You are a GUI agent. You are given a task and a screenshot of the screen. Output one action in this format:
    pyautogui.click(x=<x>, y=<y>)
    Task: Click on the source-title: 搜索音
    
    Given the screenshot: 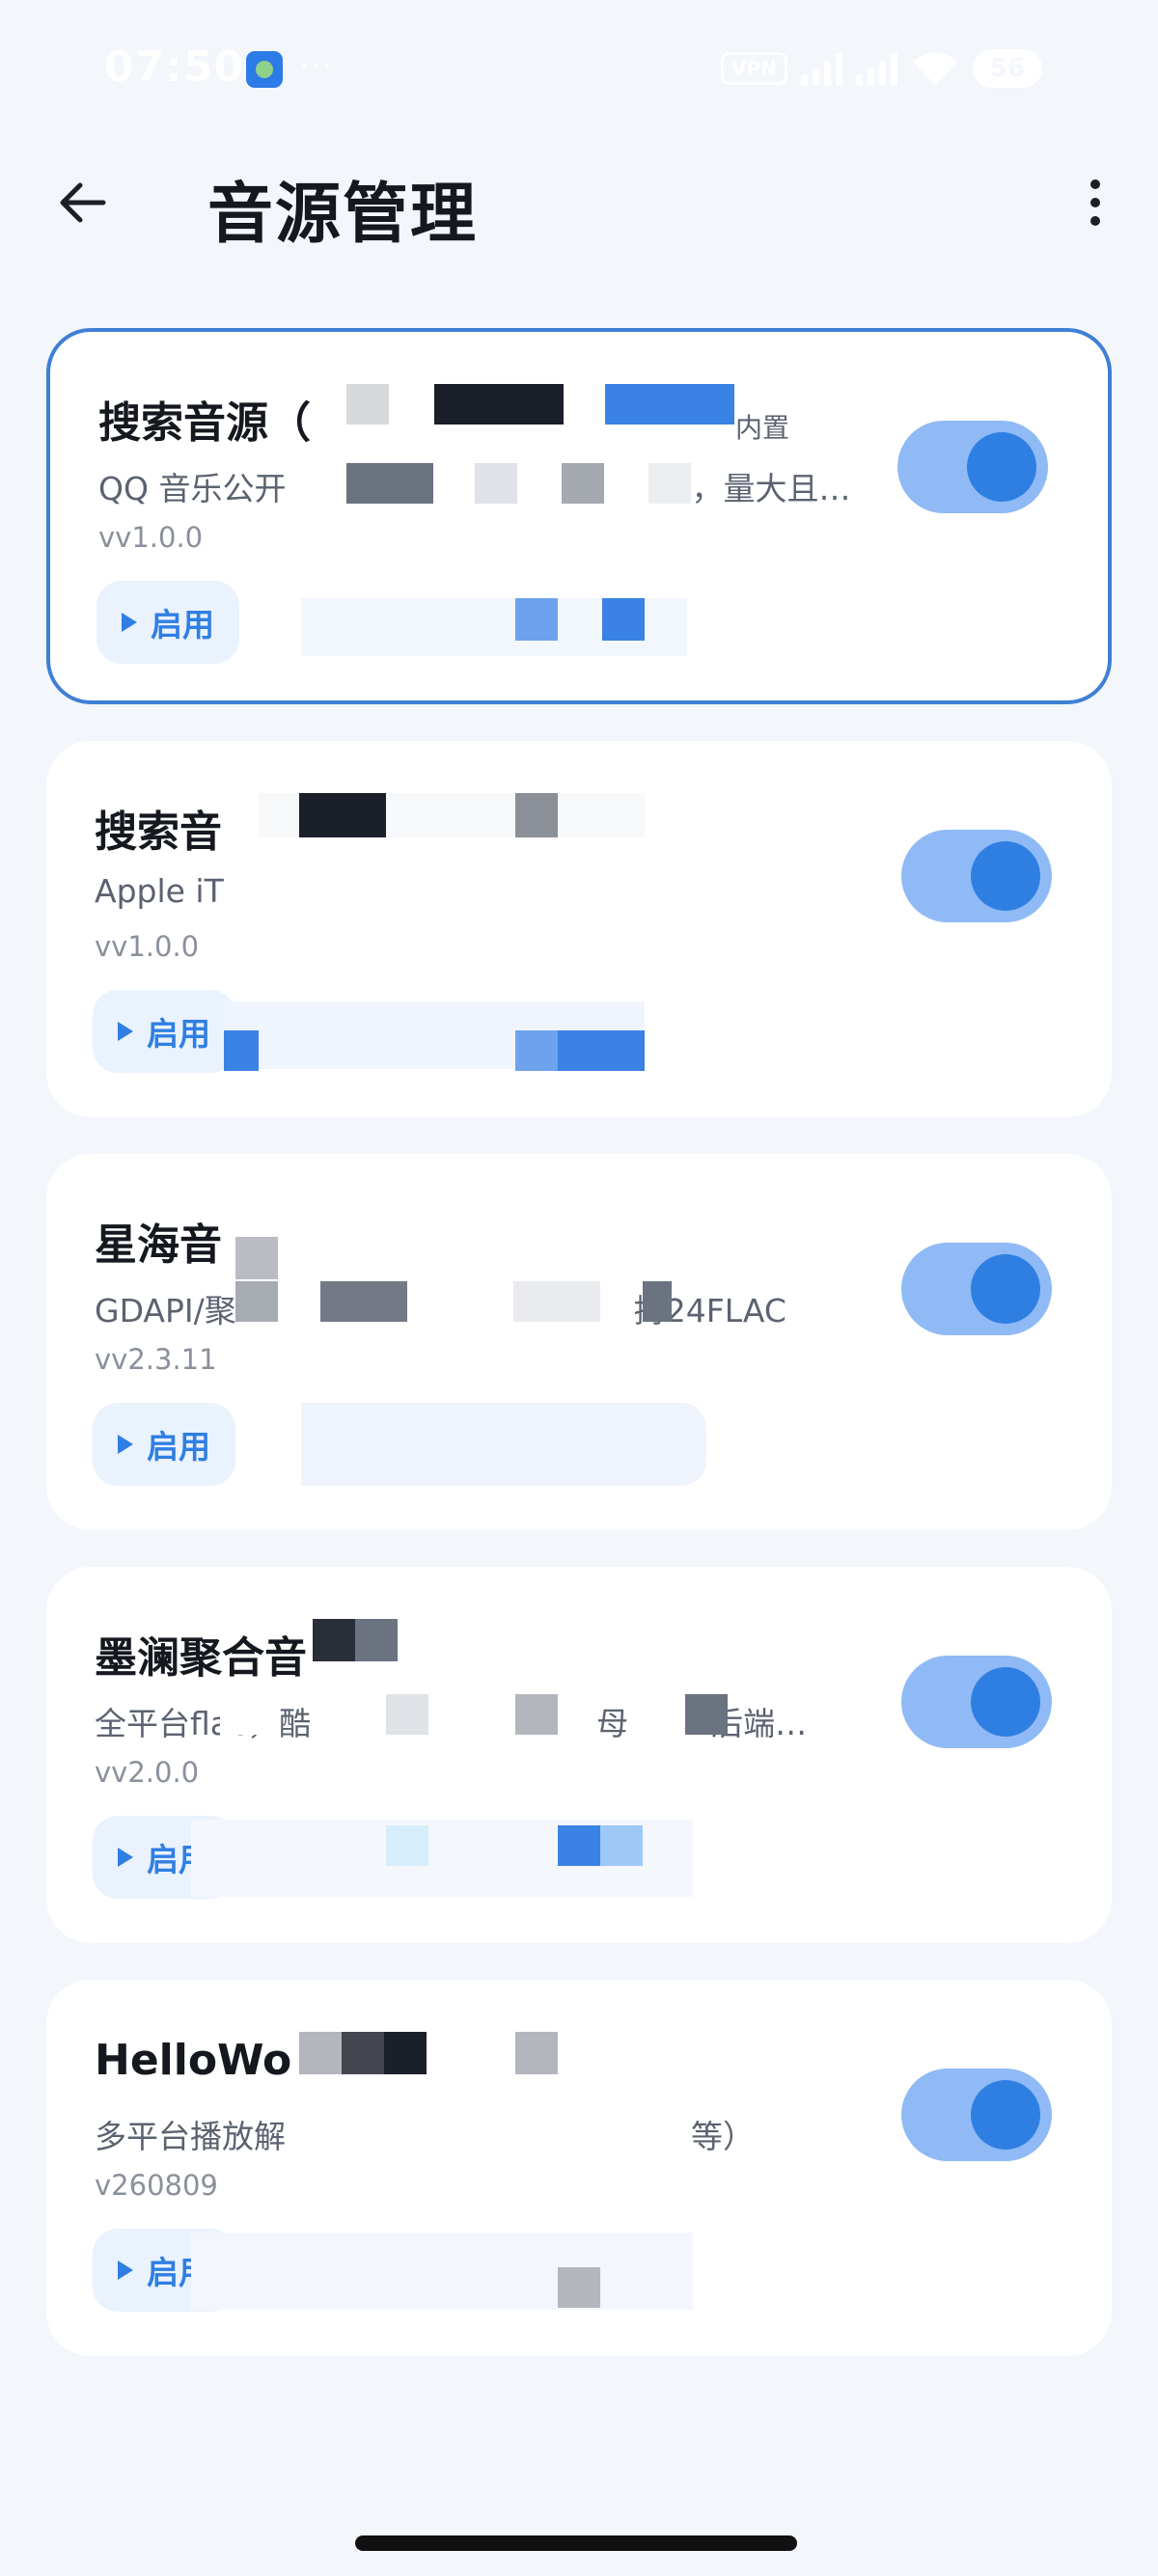 What is the action you would take?
    pyautogui.click(x=158, y=832)
    